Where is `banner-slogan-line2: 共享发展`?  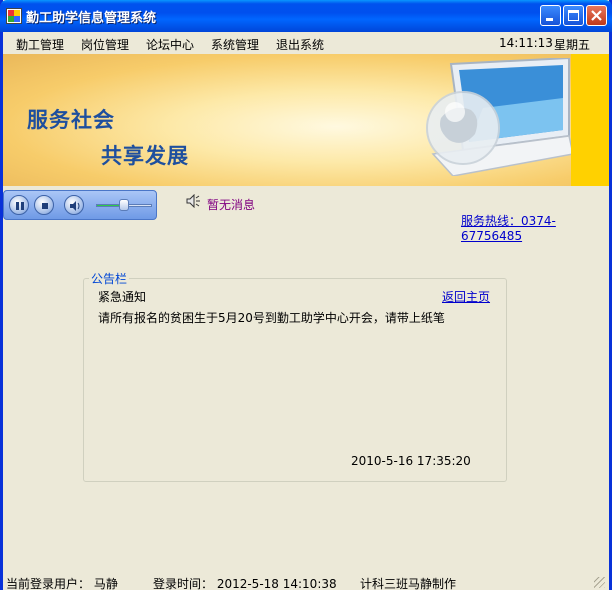
banner-slogan-line2: 共享发展 is located at coordinates (145, 156).